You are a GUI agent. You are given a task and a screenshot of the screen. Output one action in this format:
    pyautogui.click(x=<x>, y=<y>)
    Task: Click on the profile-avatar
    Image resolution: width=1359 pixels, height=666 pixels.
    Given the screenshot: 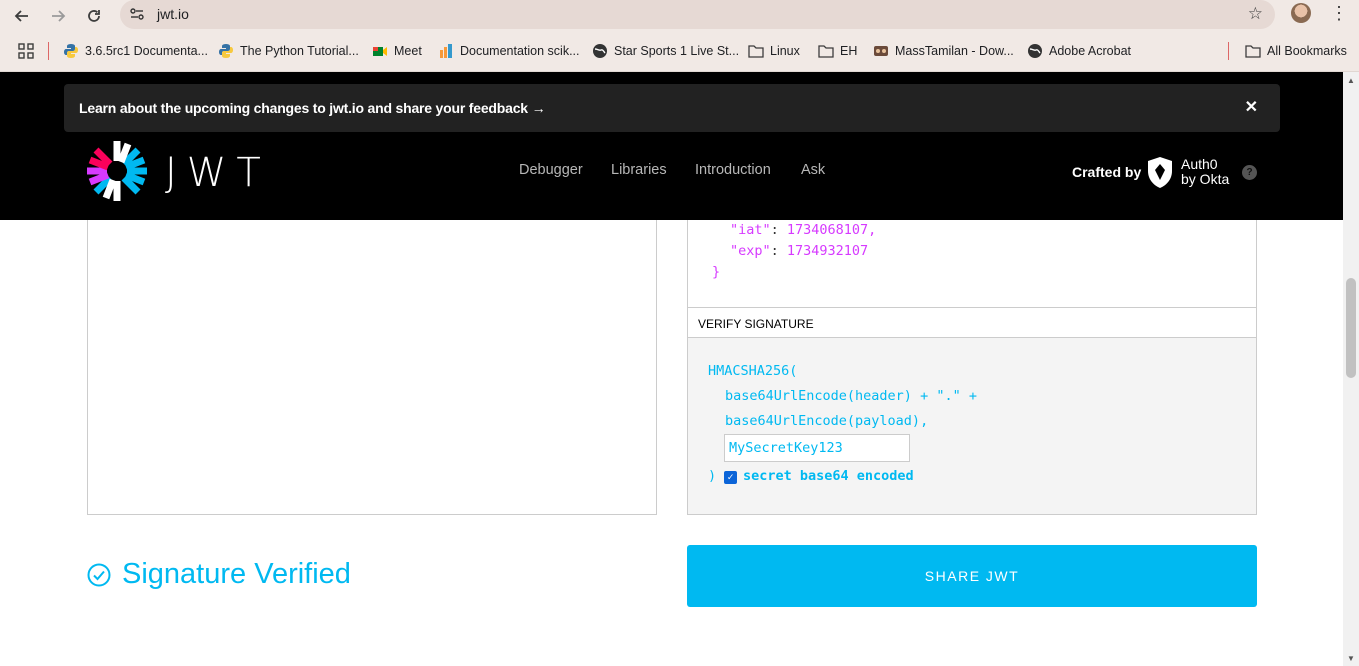 What is the action you would take?
    pyautogui.click(x=1301, y=13)
    